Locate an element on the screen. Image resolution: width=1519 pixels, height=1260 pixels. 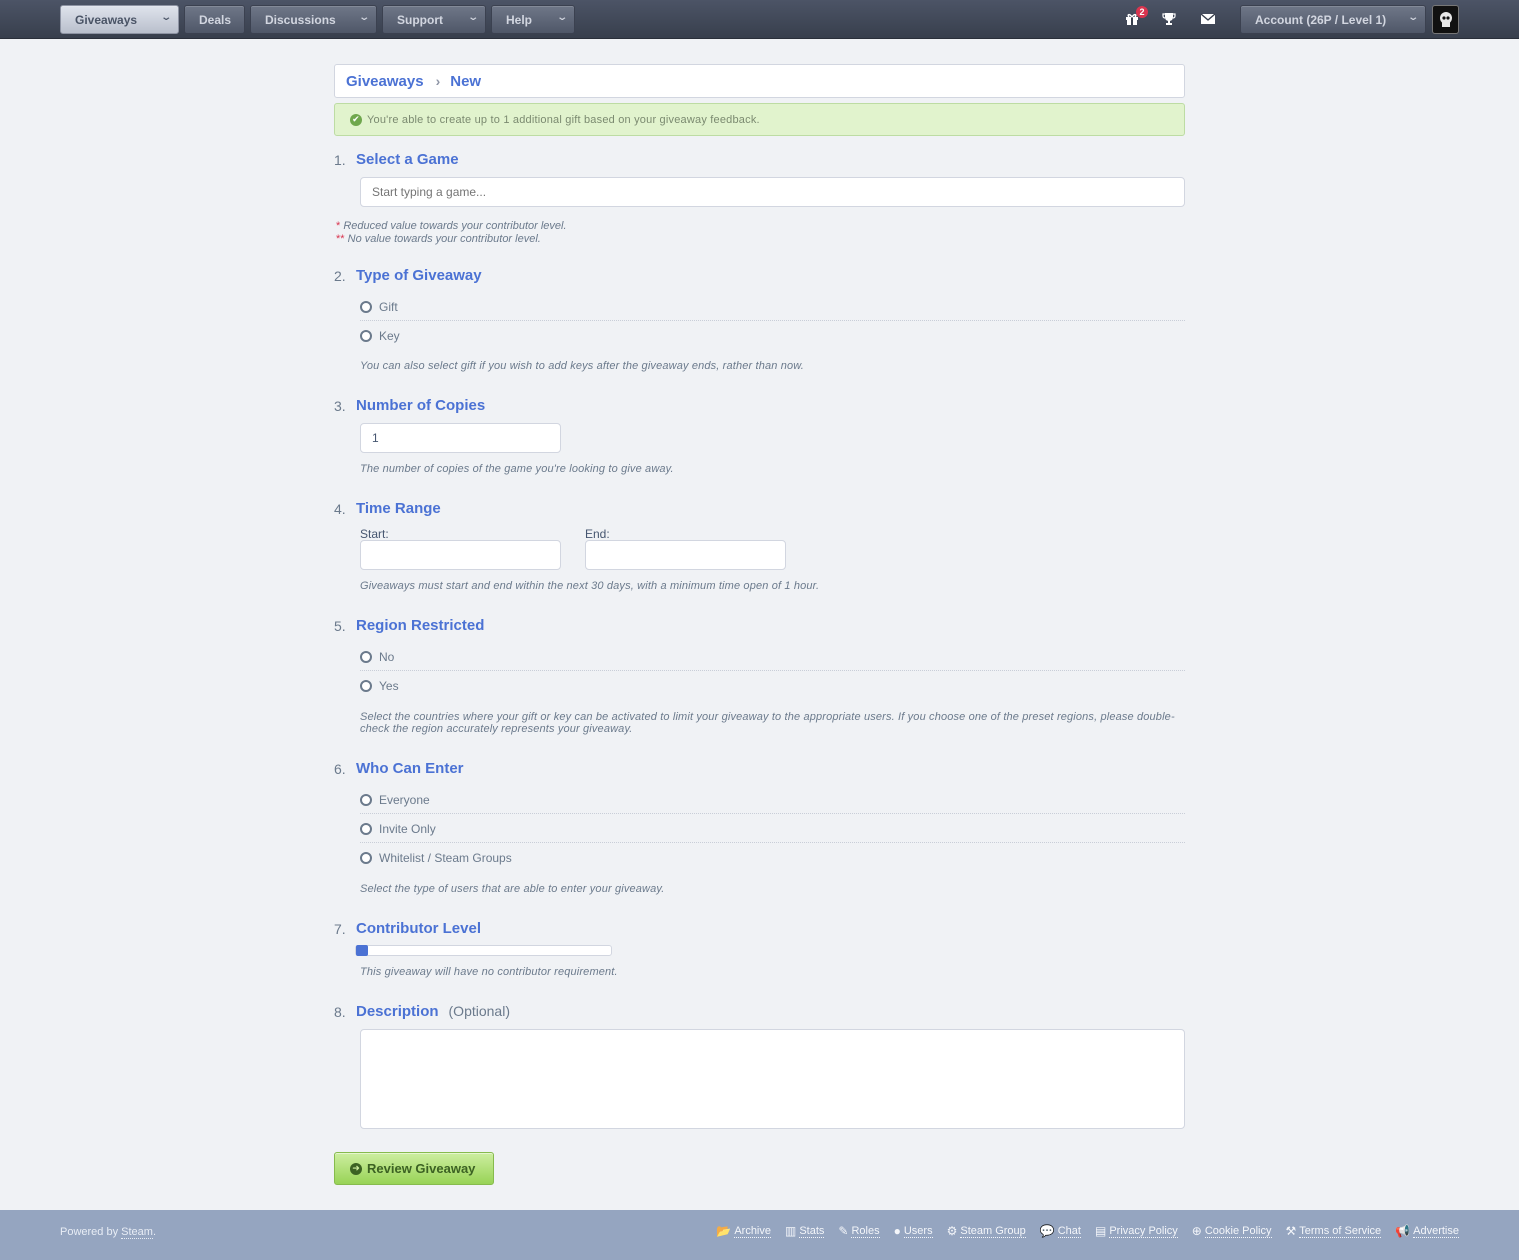
arrow-circle-right-icon: ➜ is located at coordinates (356, 1168).